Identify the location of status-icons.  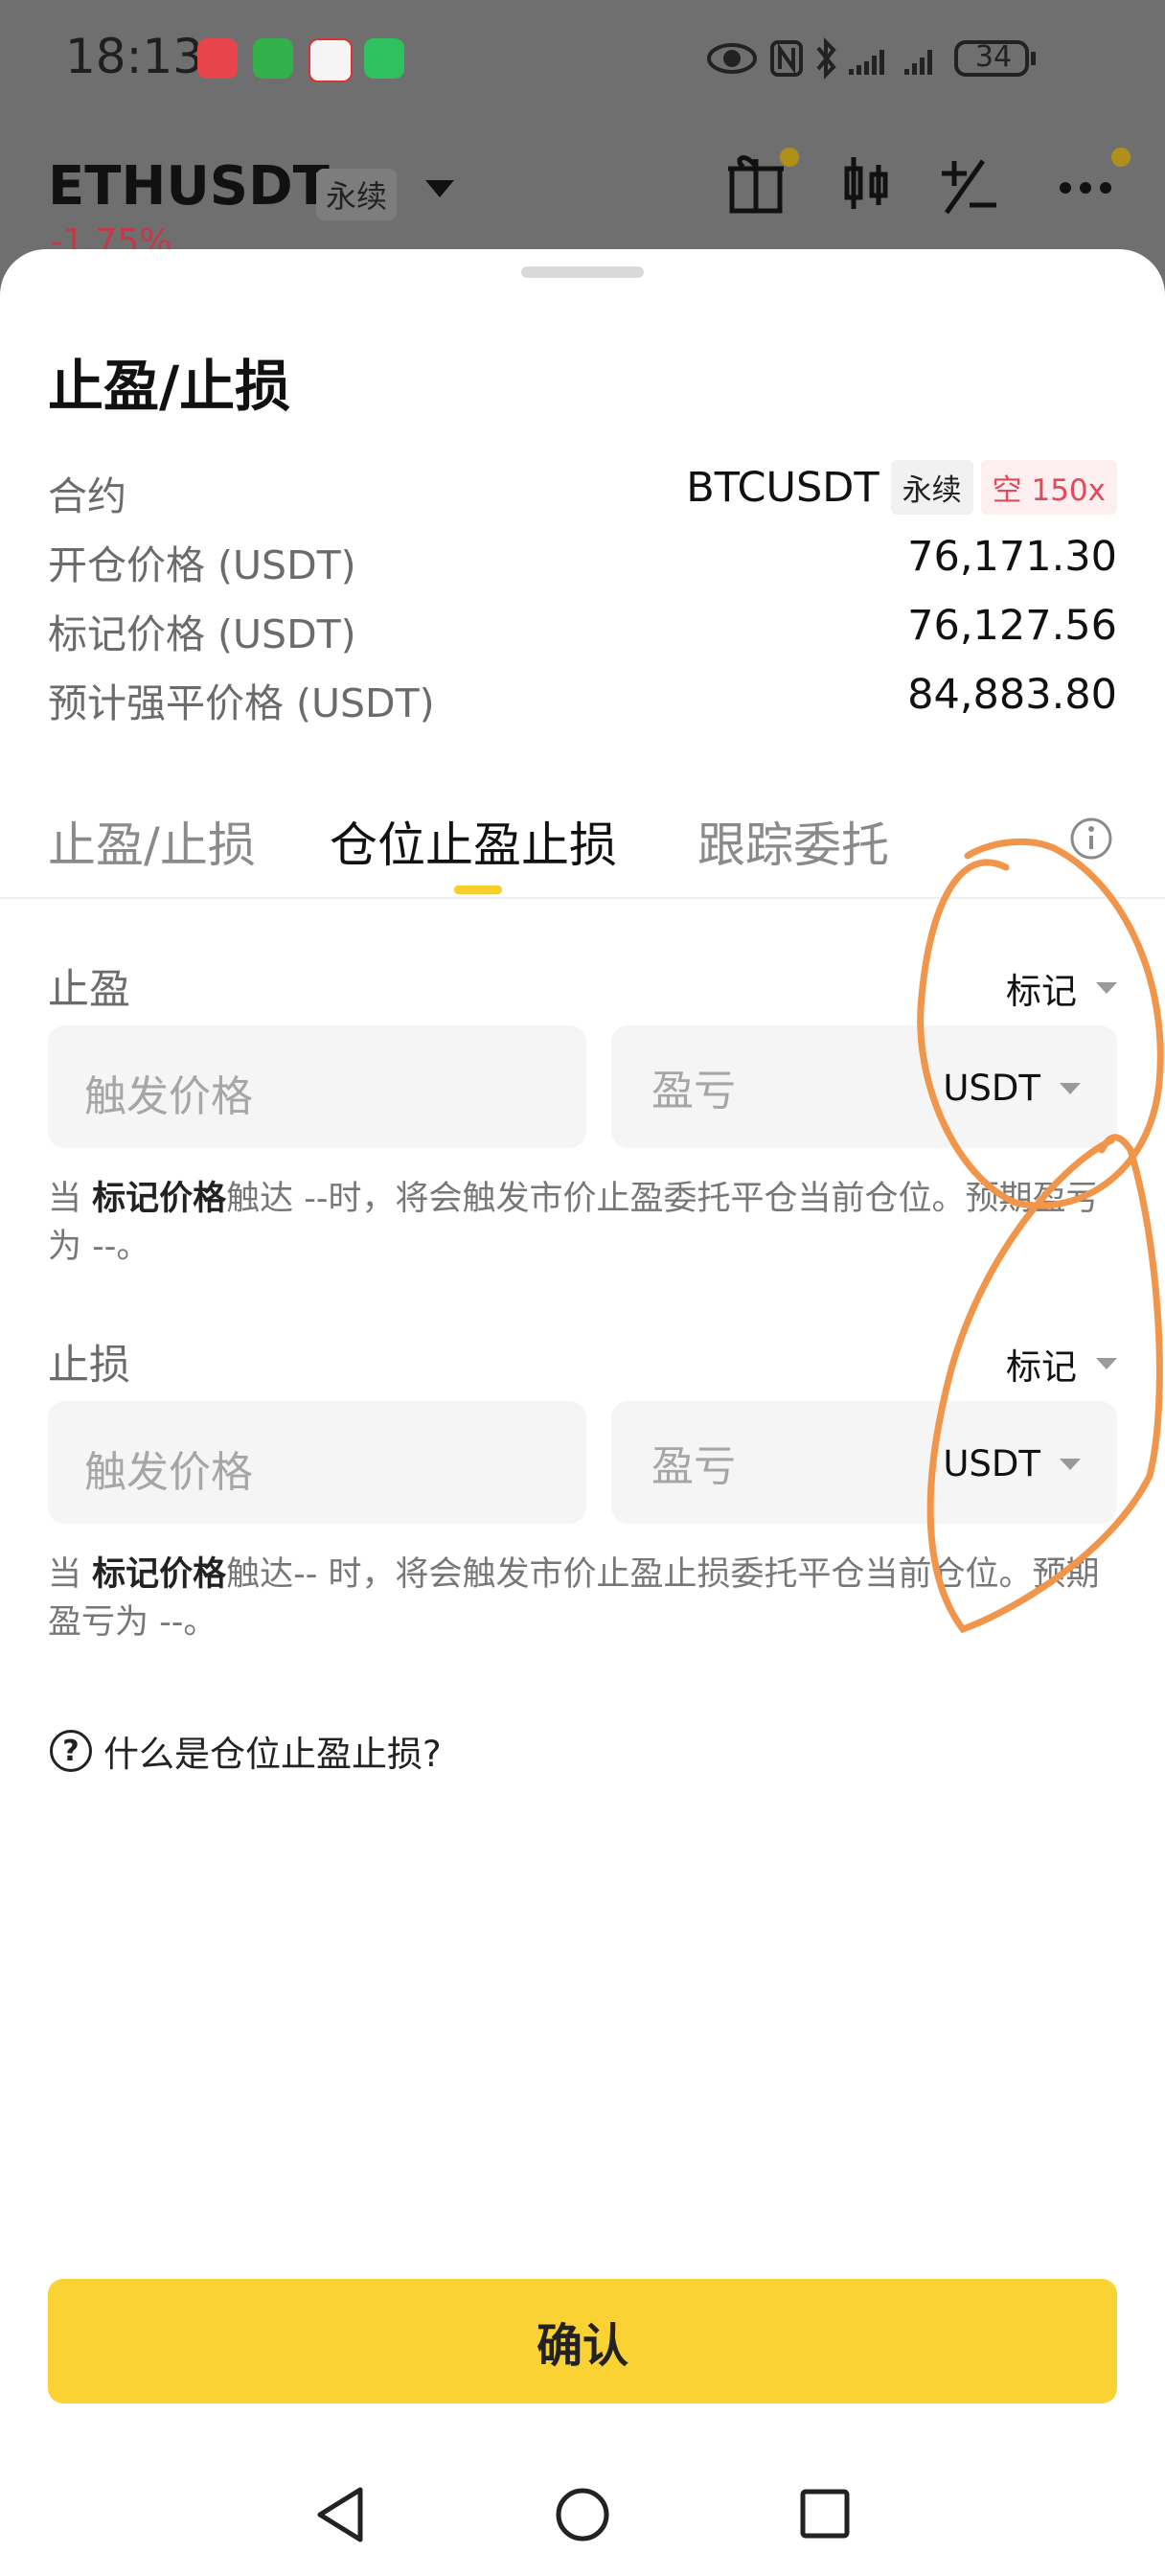
(872, 58).